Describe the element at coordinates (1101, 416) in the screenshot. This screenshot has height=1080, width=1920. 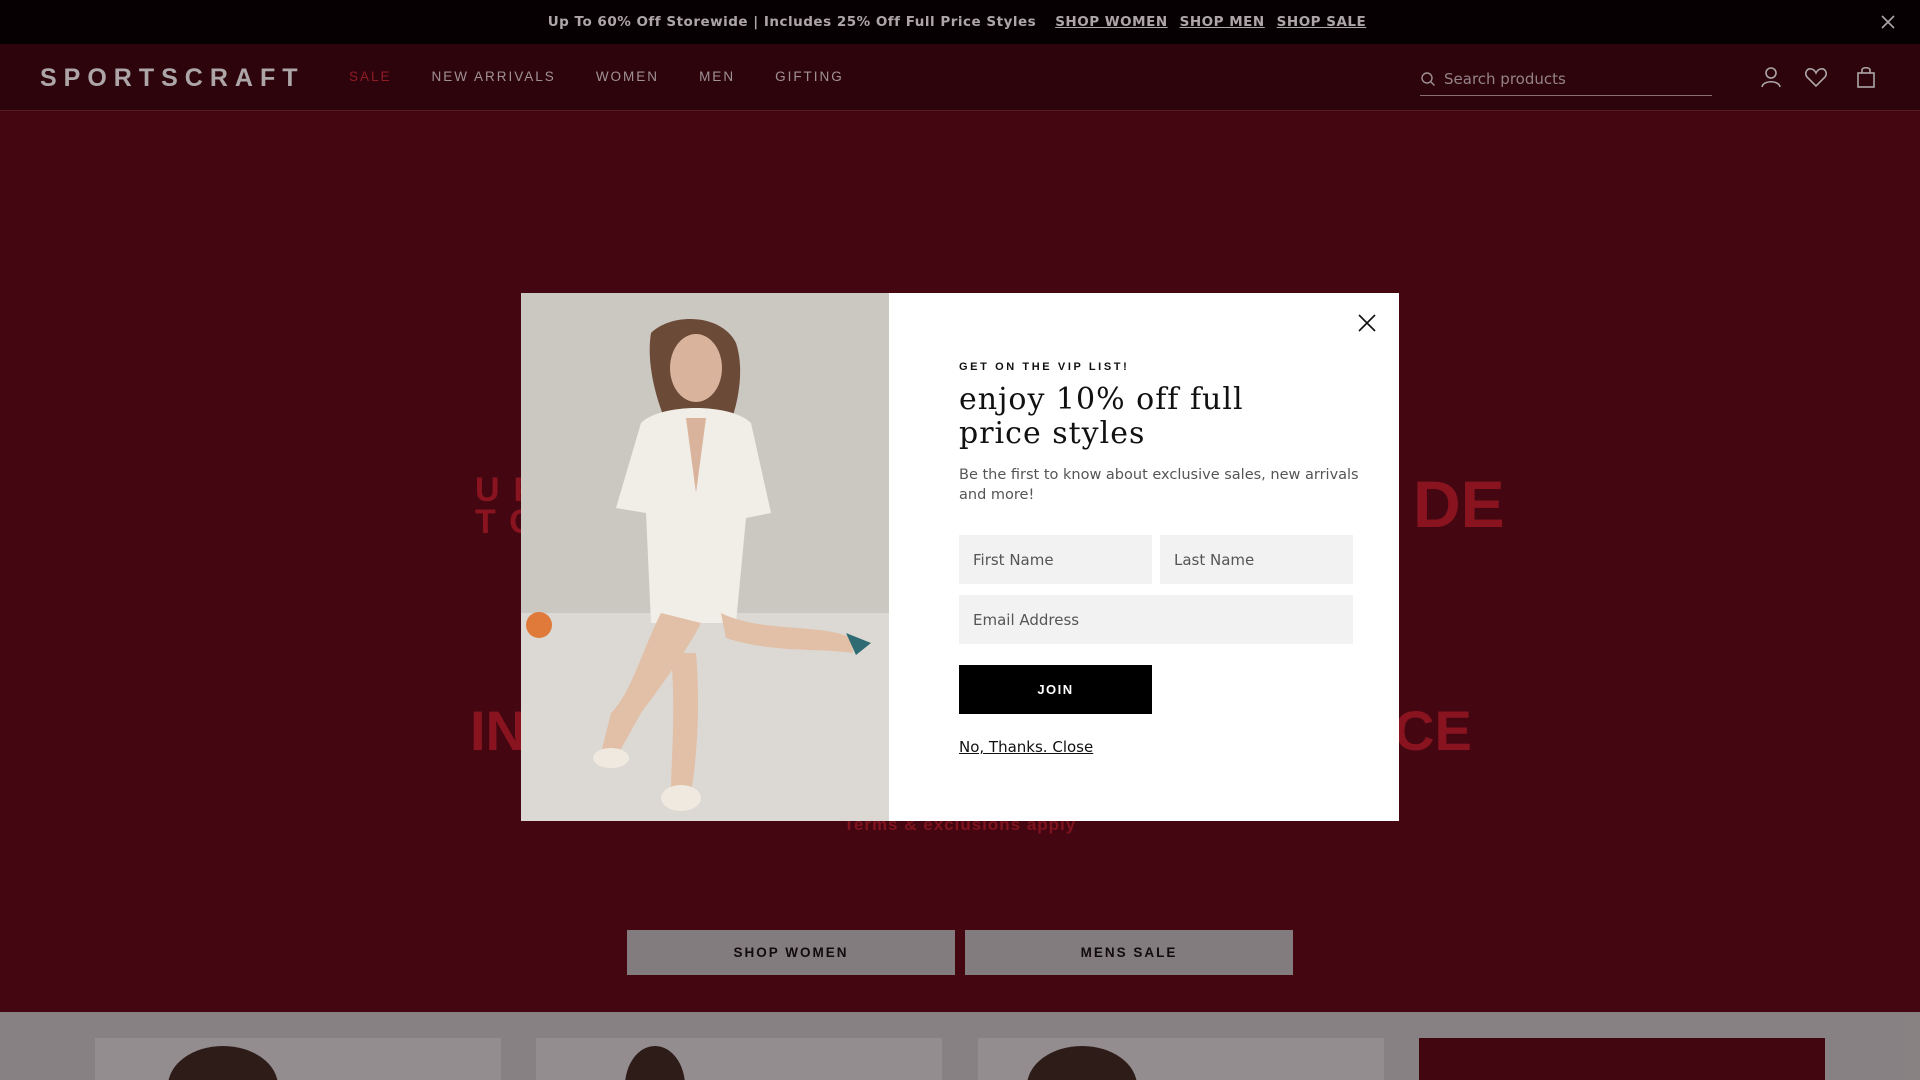
I see `modal-headline: enjoy 10% off full price styles` at that location.